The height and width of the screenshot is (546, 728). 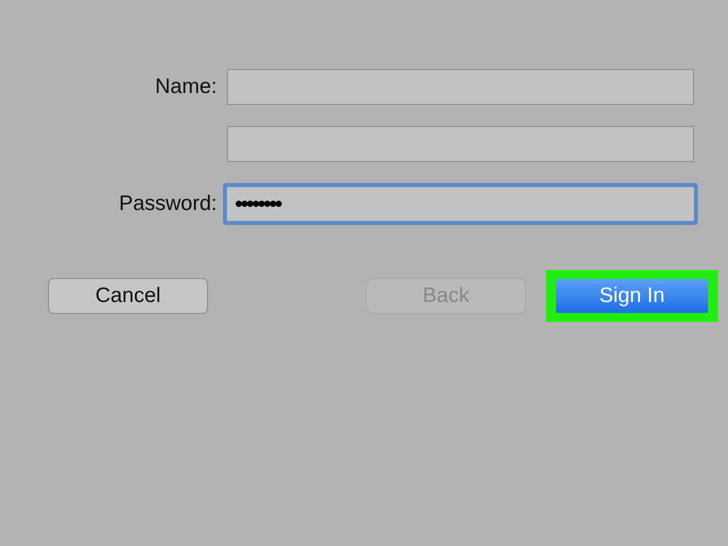 I want to click on input-field: ••••••••, so click(x=460, y=204).